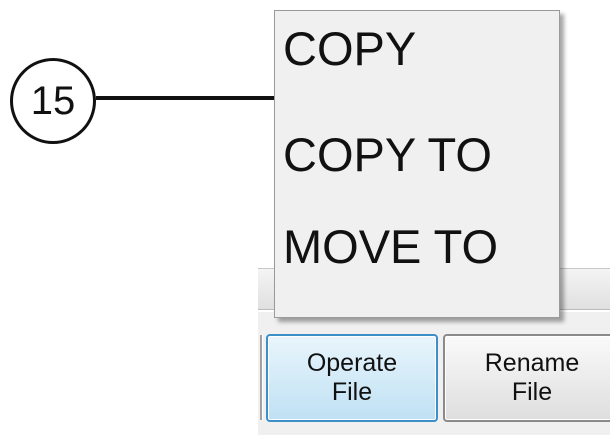 The height and width of the screenshot is (435, 610). I want to click on operate-file-label-line1: Operate, so click(352, 362).